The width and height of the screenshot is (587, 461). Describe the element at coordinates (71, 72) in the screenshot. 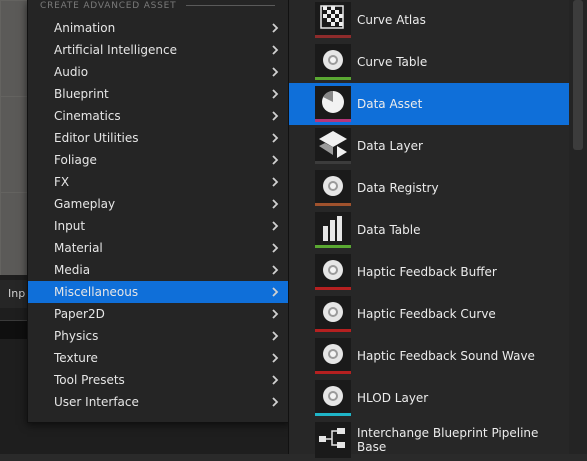

I see `menu-item-label: Audio` at that location.